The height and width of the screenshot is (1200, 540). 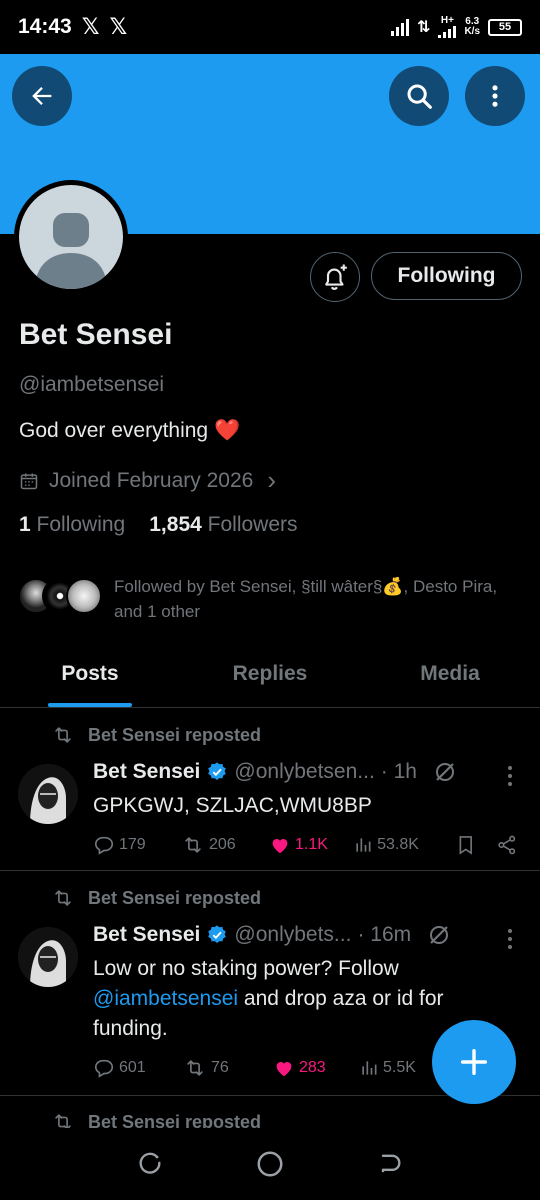 I want to click on post-header: Bet Sensei @onlybets... · 16m, so click(x=272, y=935).